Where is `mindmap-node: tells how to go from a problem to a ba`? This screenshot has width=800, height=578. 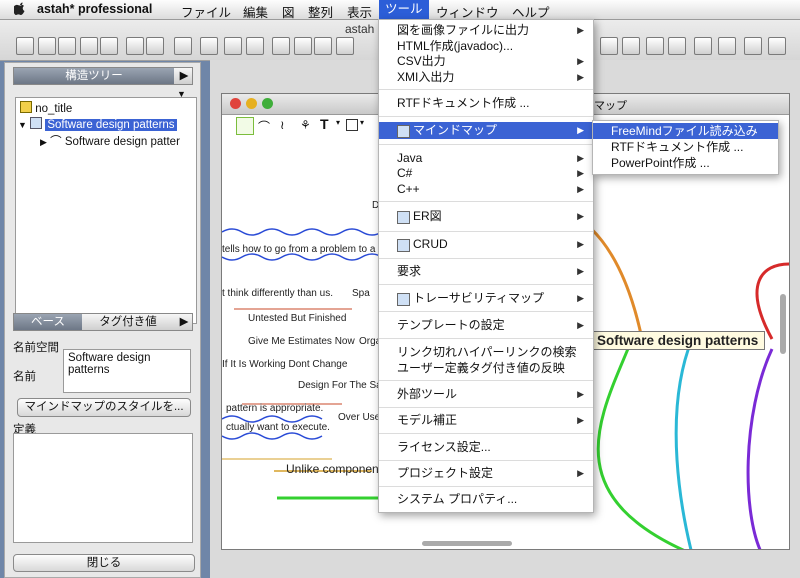
mindmap-node: tells how to go from a problem to a ba is located at coordinates (305, 249).